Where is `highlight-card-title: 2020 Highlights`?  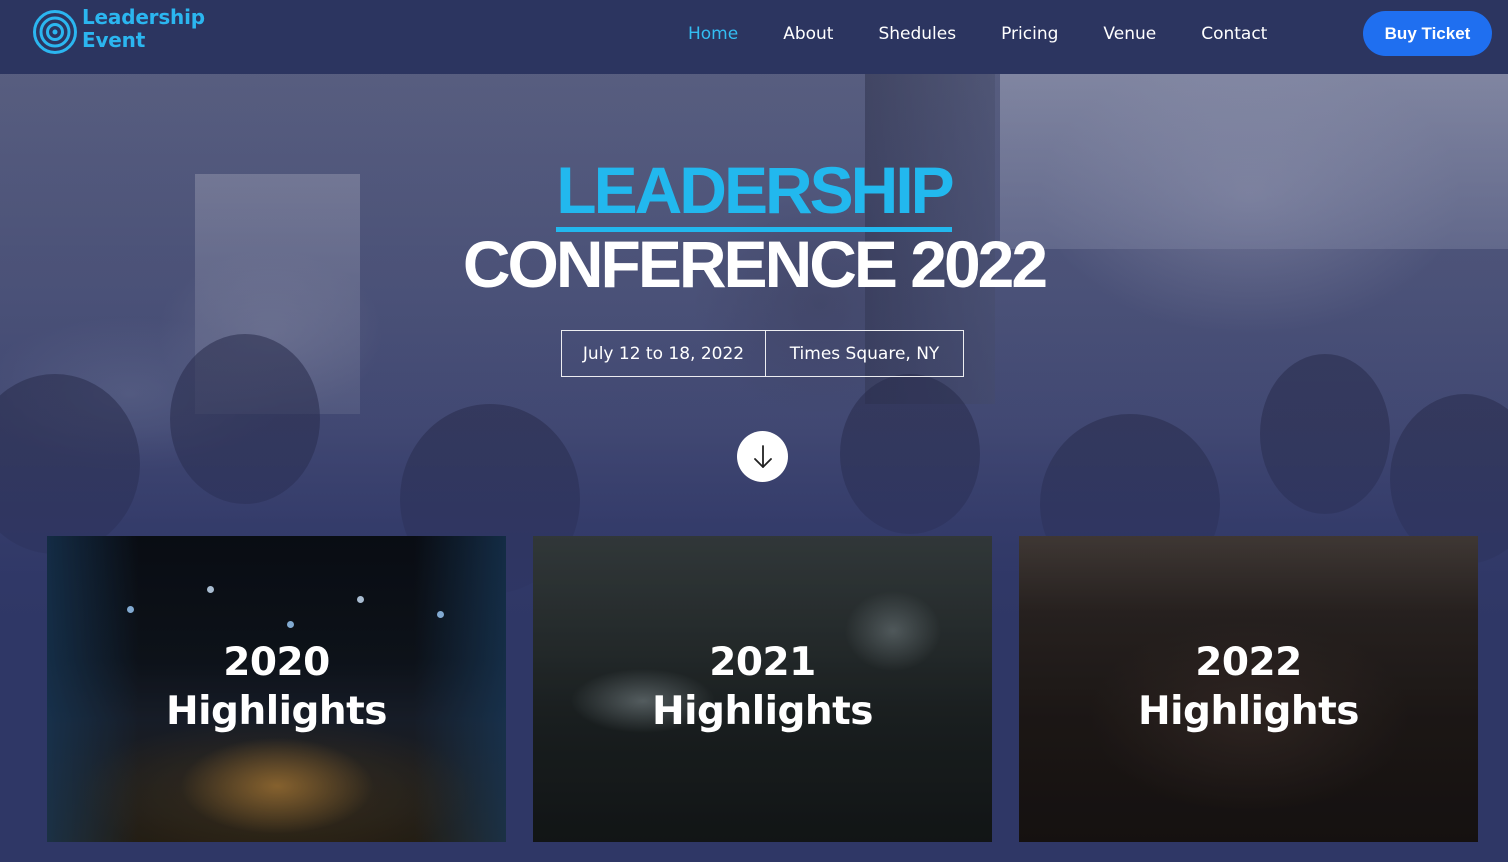 highlight-card-title: 2020 Highlights is located at coordinates (276, 687).